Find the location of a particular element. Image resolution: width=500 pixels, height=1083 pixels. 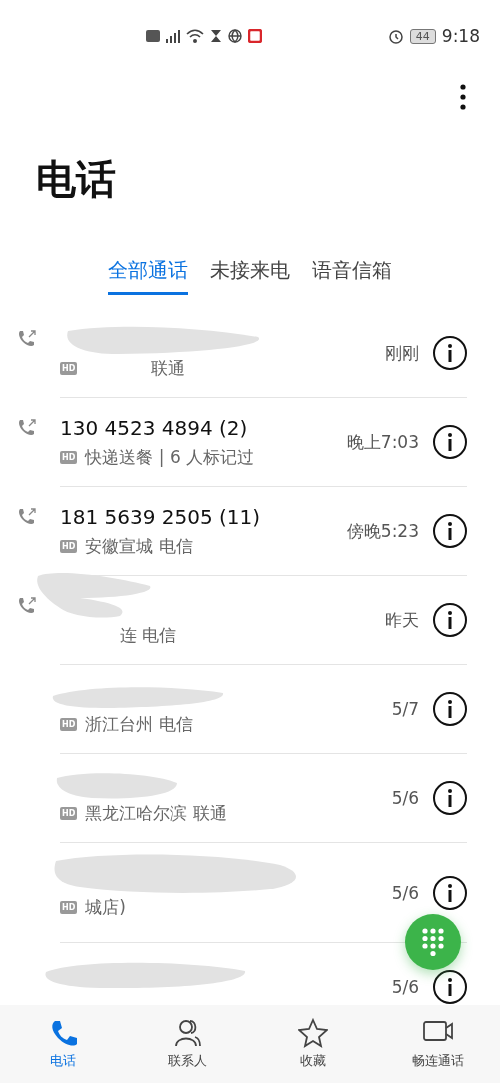

bottom-nav-tab: 联系人 is located at coordinates (187, 1044).